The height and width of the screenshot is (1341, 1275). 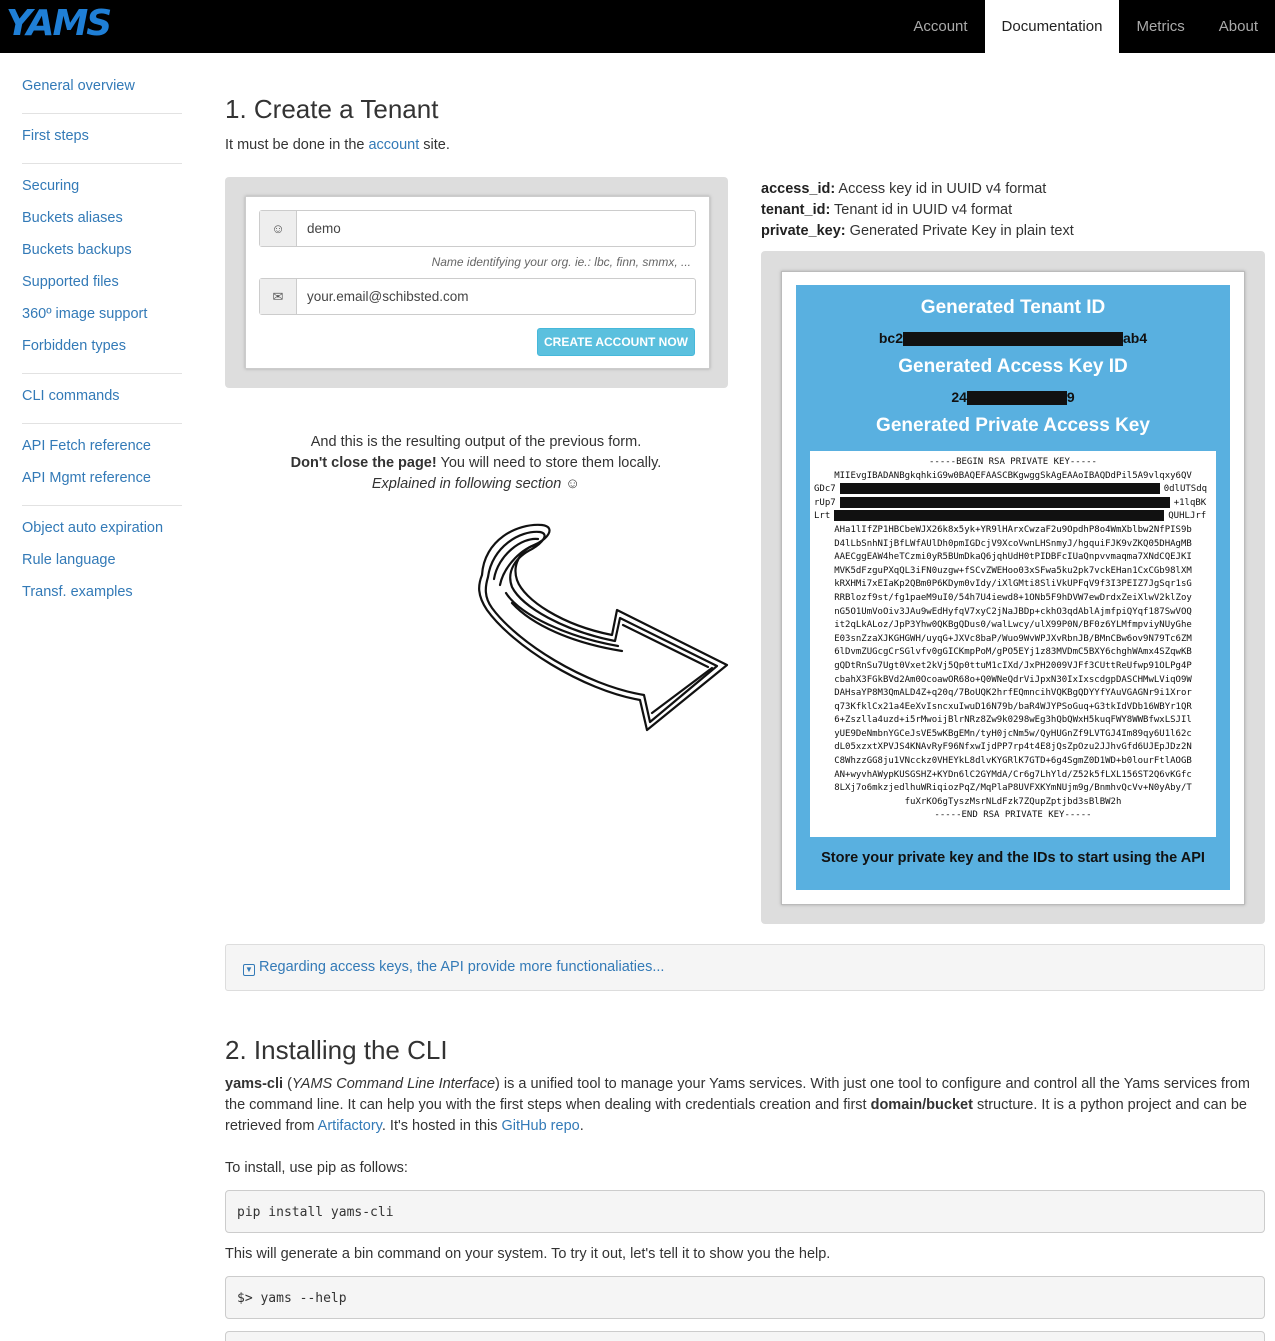 I want to click on sidebar-item-supported-files: Supported files, so click(x=102, y=282).